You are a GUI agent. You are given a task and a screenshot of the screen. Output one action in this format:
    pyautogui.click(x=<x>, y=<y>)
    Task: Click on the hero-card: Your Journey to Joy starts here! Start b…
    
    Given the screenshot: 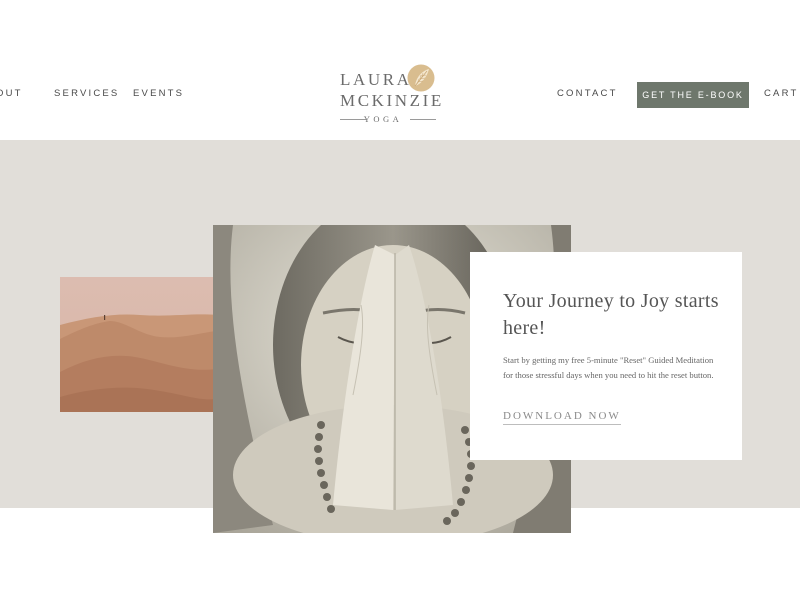 What is the action you would take?
    pyautogui.click(x=606, y=356)
    